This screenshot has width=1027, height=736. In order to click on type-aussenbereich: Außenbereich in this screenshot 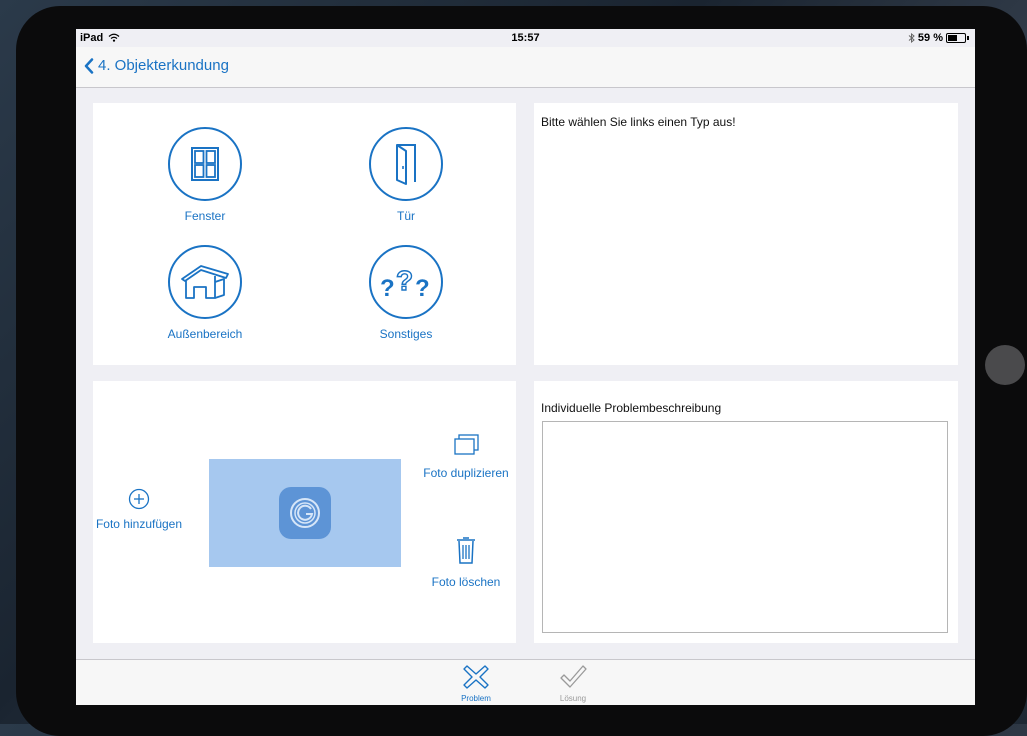, I will do `click(205, 293)`.